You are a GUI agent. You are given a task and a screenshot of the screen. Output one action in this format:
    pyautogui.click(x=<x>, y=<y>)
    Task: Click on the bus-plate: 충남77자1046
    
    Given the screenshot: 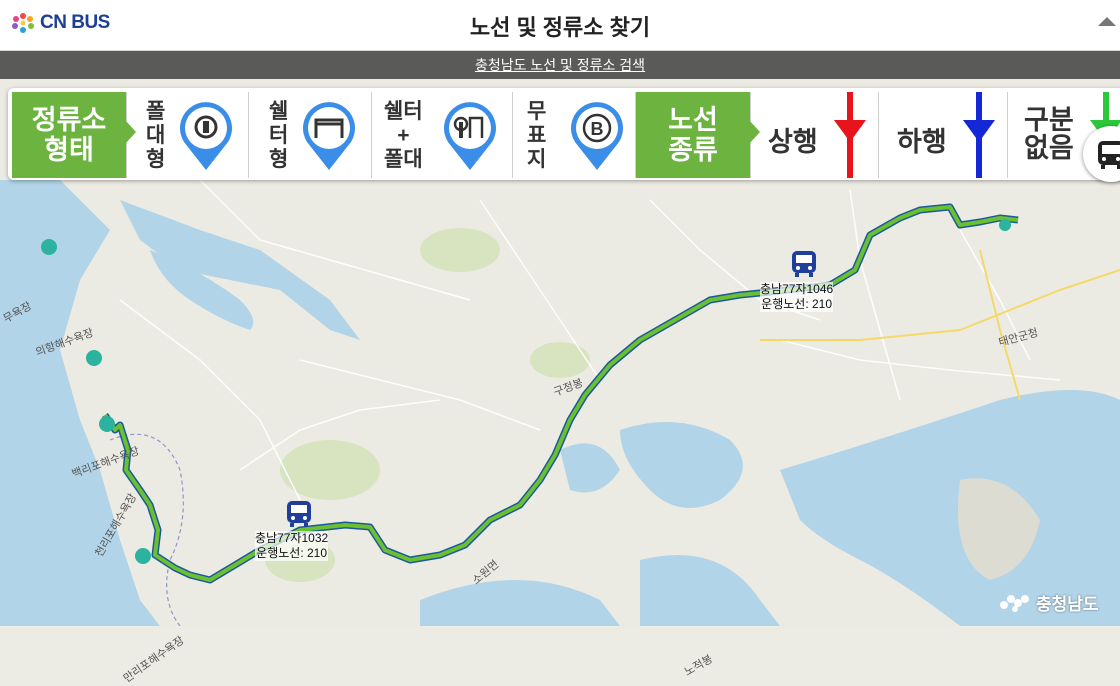 What is the action you would take?
    pyautogui.click(x=797, y=289)
    